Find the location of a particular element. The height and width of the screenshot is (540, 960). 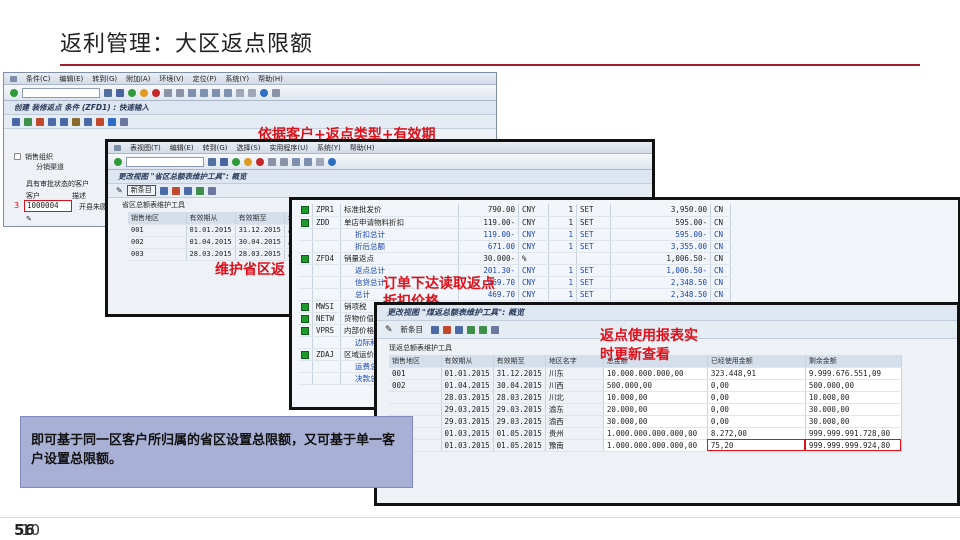

menu-item: 环境(V) is located at coordinates (171, 79).